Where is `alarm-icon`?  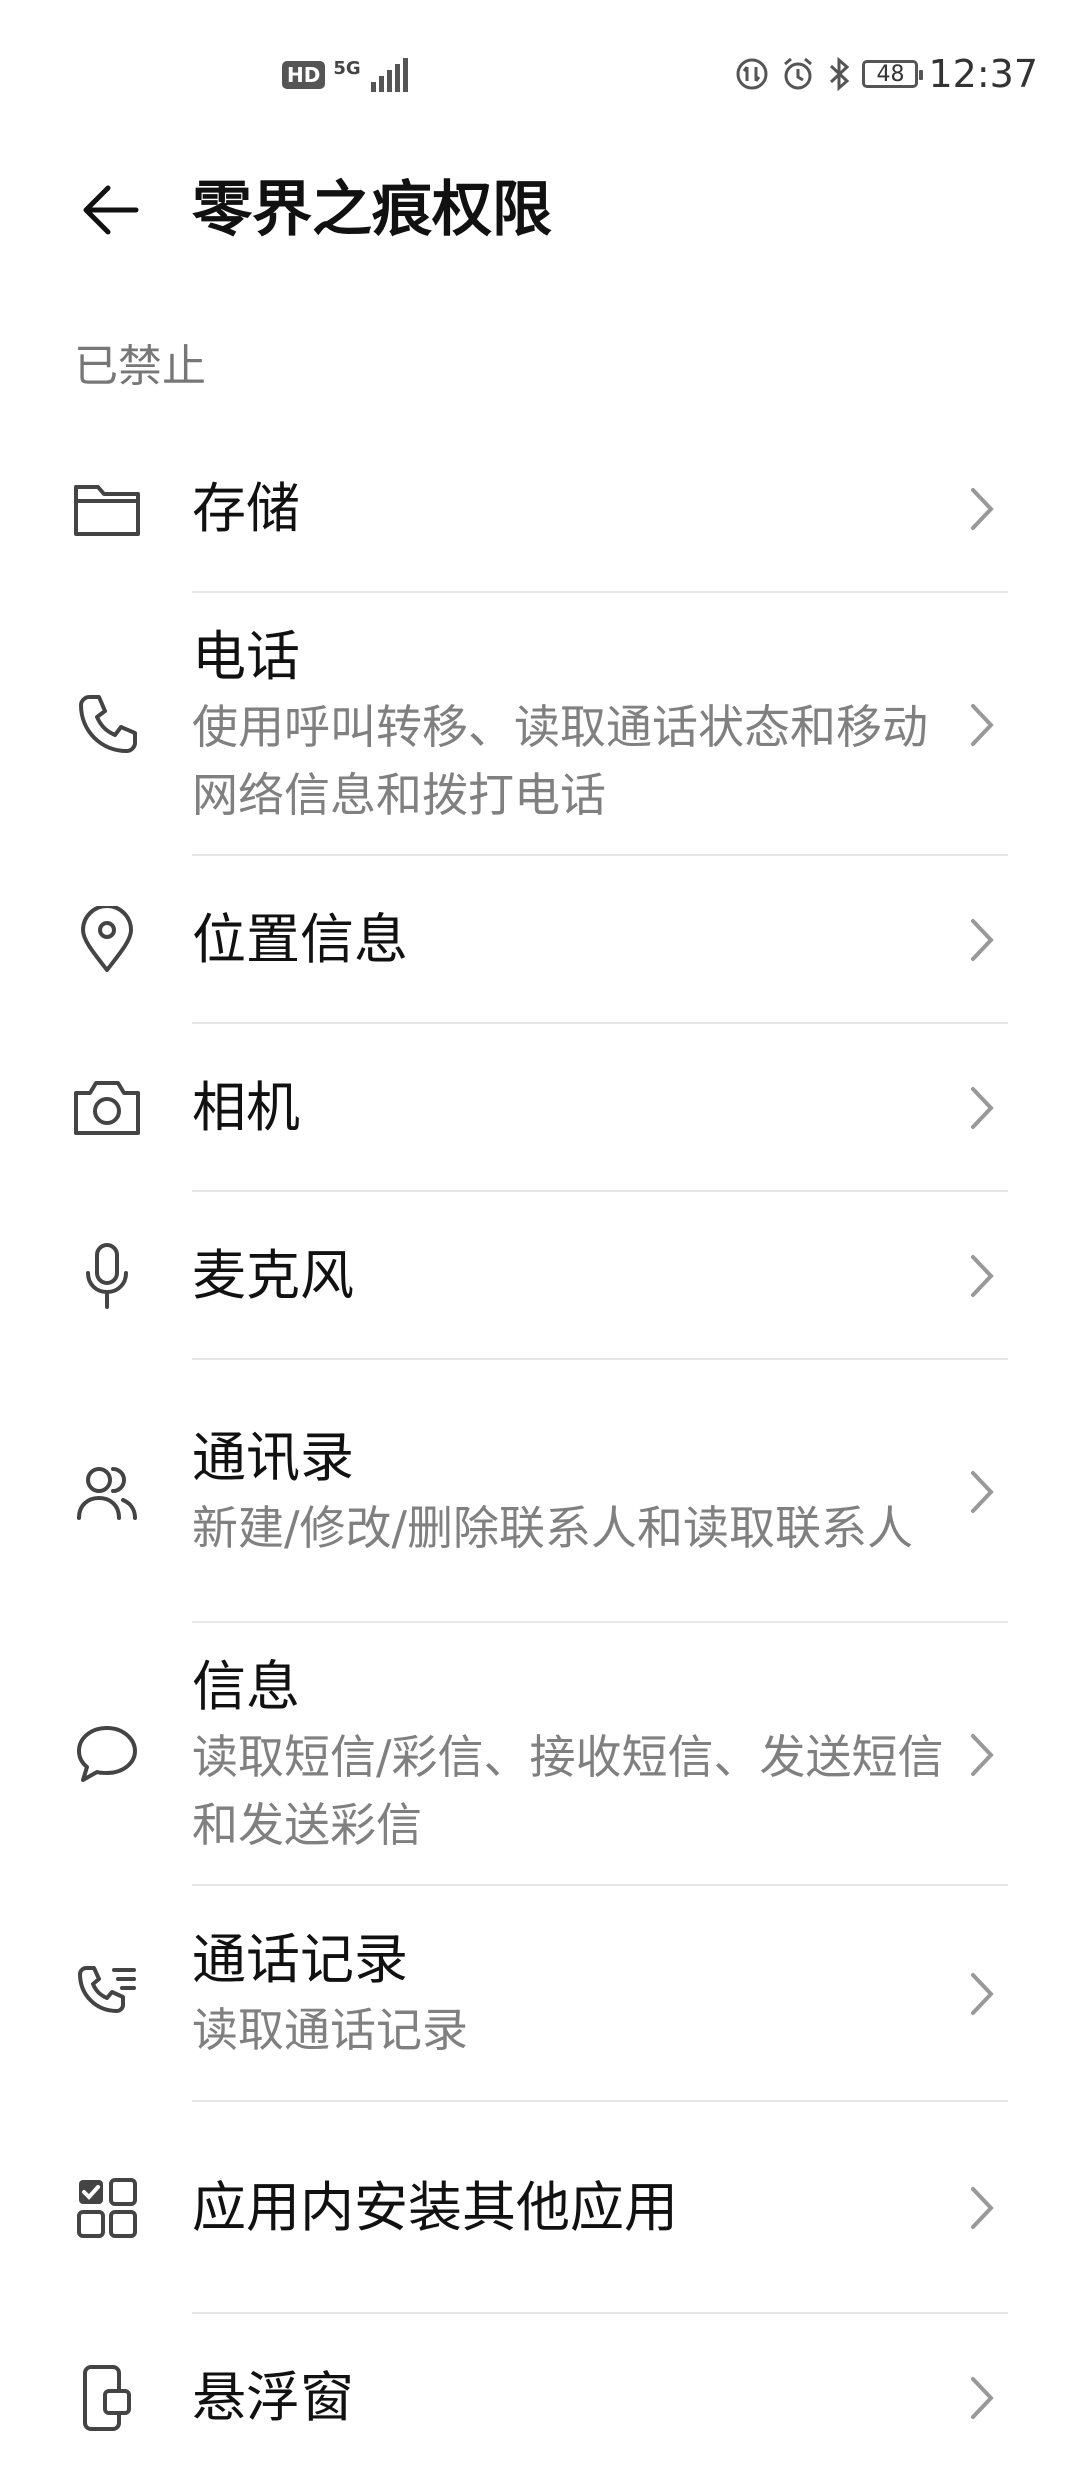 alarm-icon is located at coordinates (798, 74).